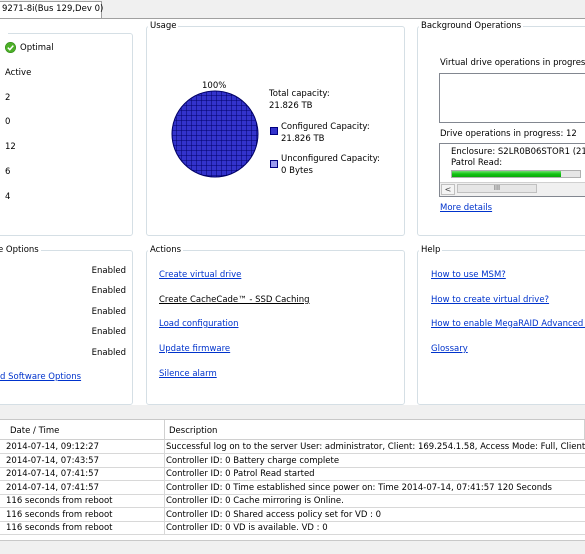 The image size is (585, 554). Describe the element at coordinates (331, 159) in the screenshot. I see `unconfigured-capacity-label: Unconfigured Capacity:` at that location.